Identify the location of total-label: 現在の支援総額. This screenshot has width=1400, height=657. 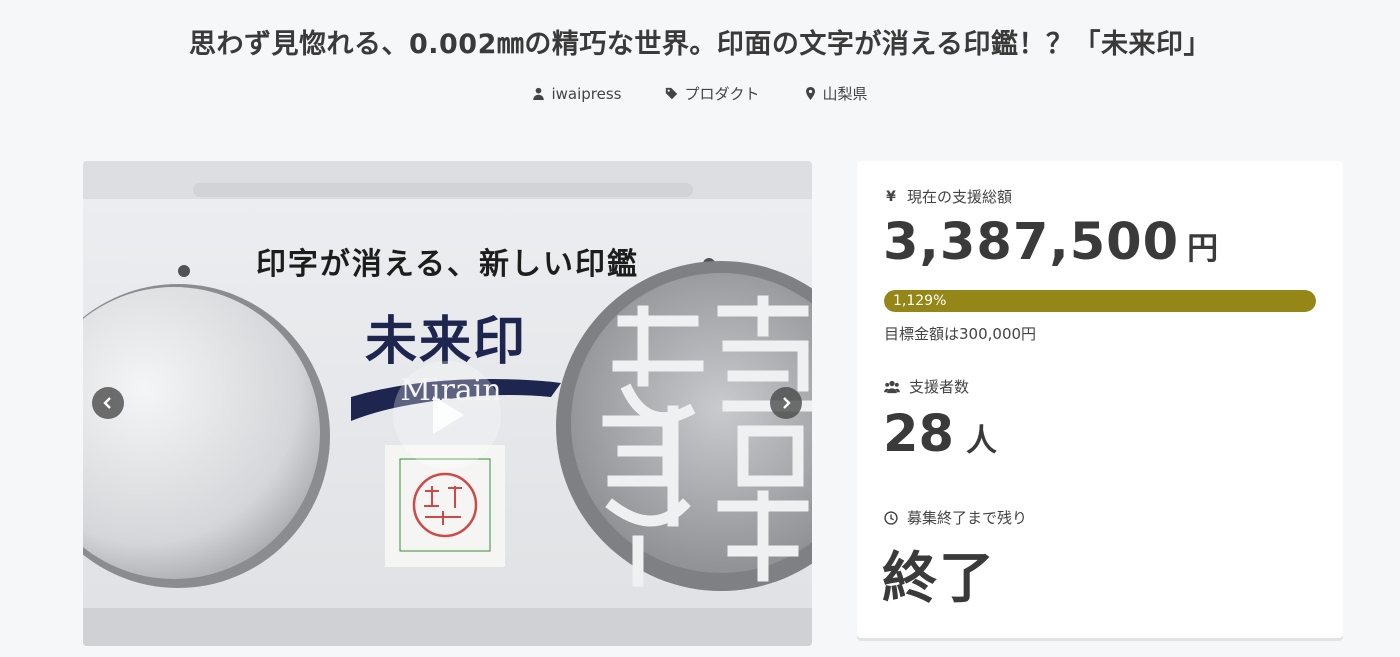
(960, 197).